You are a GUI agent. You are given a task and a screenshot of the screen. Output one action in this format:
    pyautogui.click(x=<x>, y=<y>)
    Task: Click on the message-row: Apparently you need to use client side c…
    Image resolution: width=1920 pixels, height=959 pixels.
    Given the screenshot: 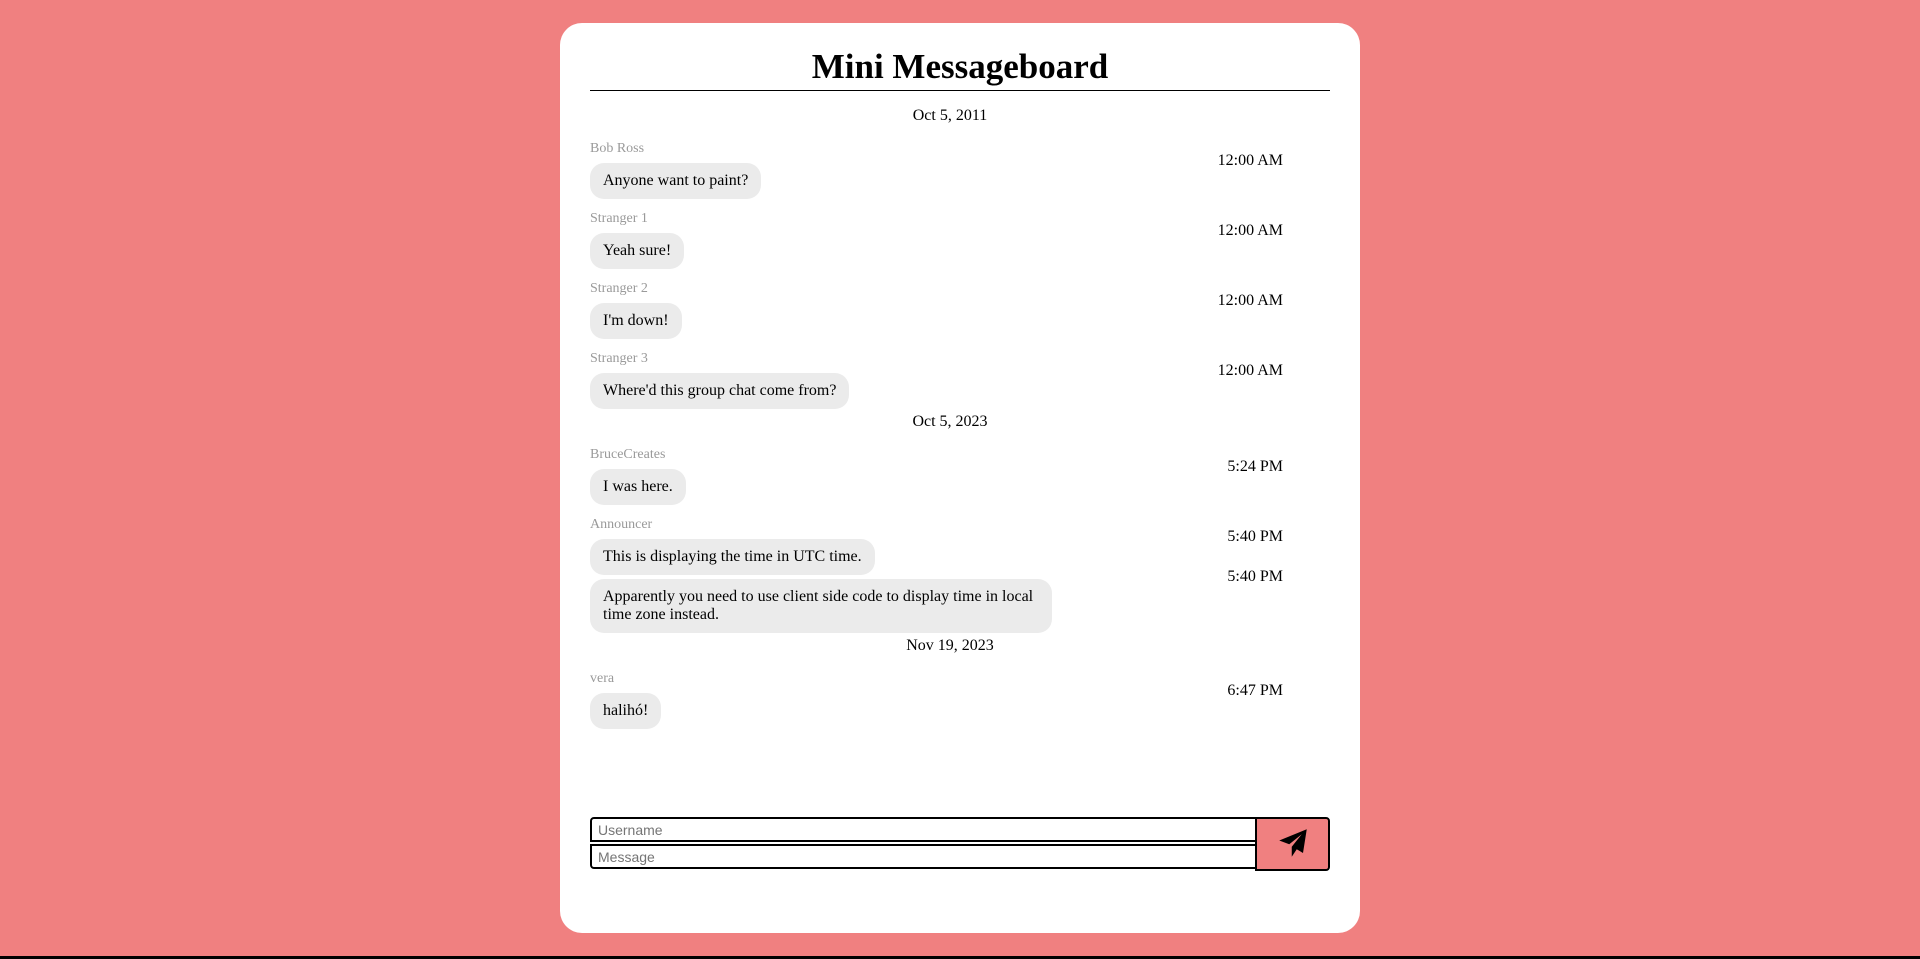 What is the action you would take?
    pyautogui.click(x=950, y=600)
    